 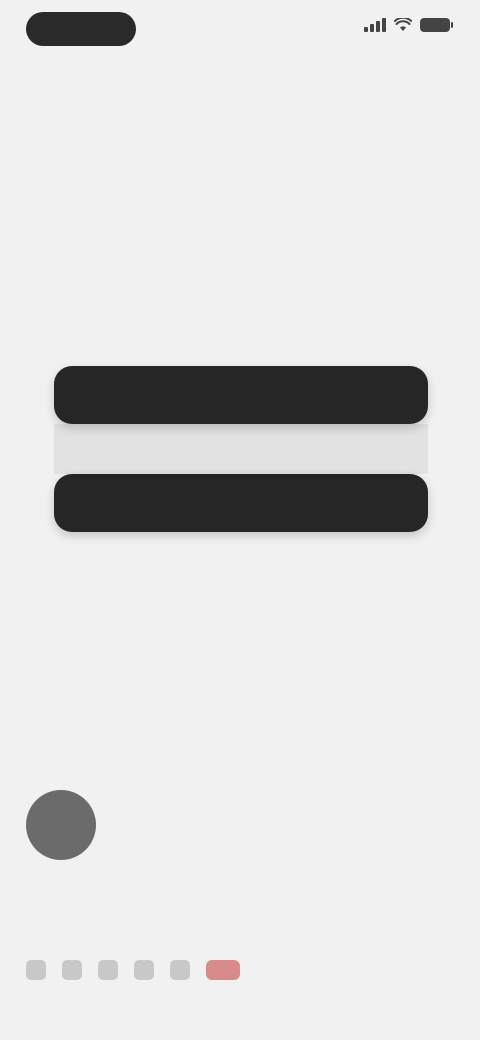 I want to click on status-time-pill, so click(x=81, y=29).